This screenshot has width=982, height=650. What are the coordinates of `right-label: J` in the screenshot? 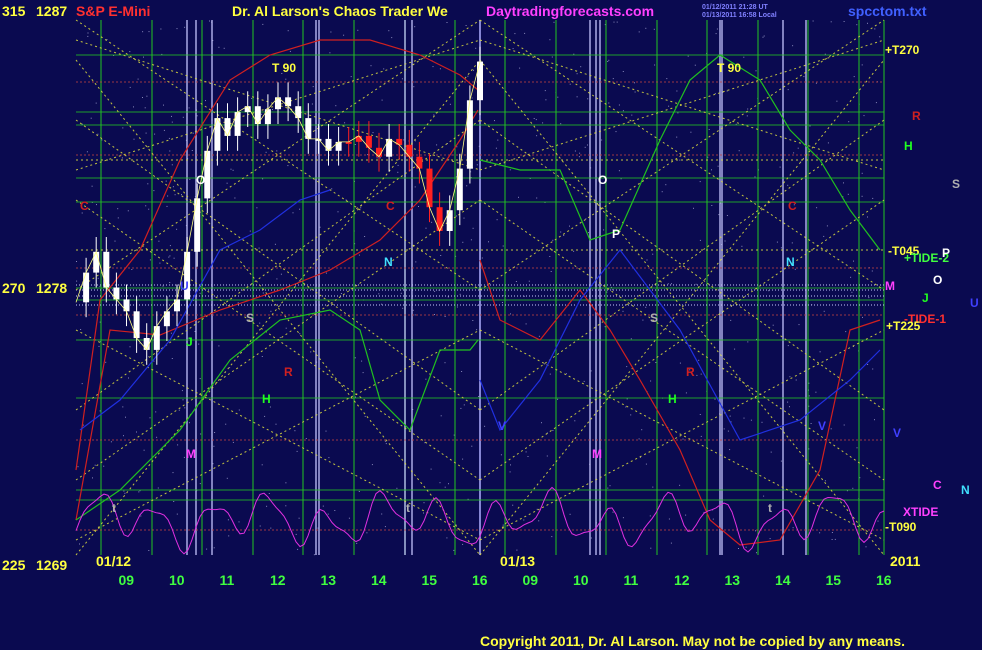 It's located at (925, 298).